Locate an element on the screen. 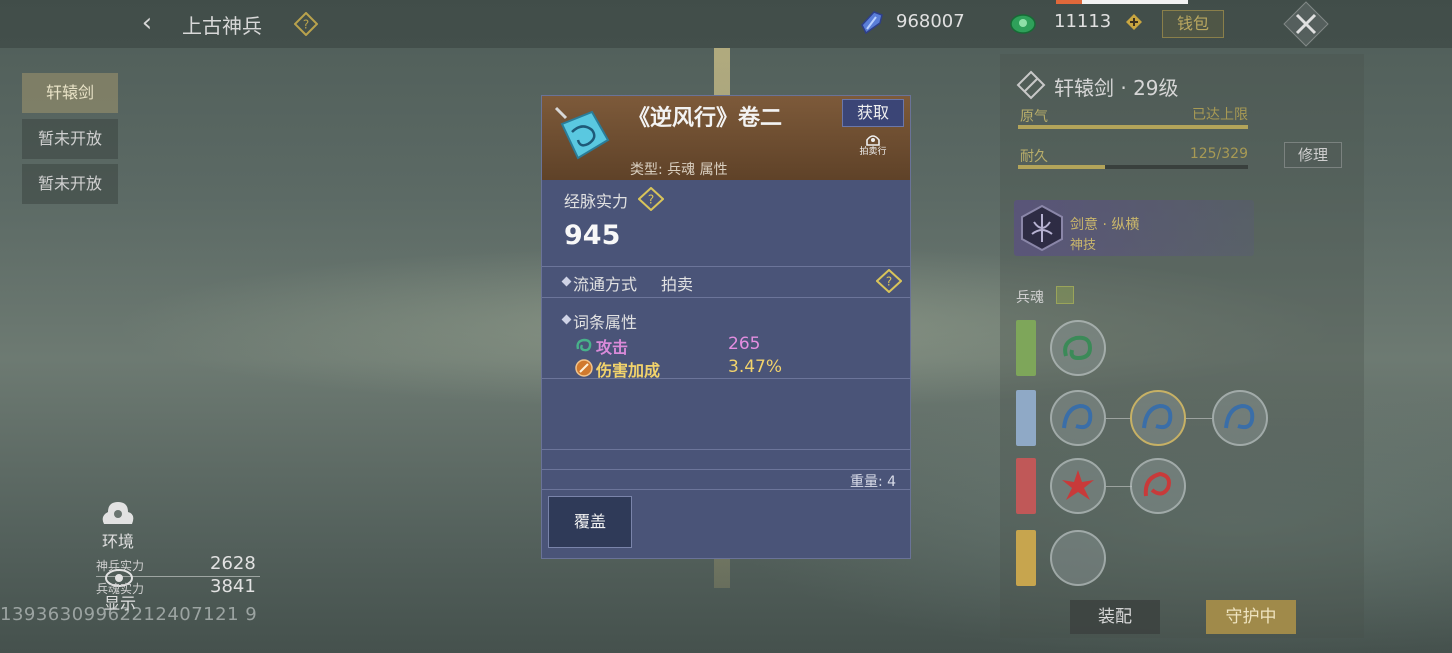 The image size is (1452, 653). currency-1-amount: 968007 is located at coordinates (930, 21).